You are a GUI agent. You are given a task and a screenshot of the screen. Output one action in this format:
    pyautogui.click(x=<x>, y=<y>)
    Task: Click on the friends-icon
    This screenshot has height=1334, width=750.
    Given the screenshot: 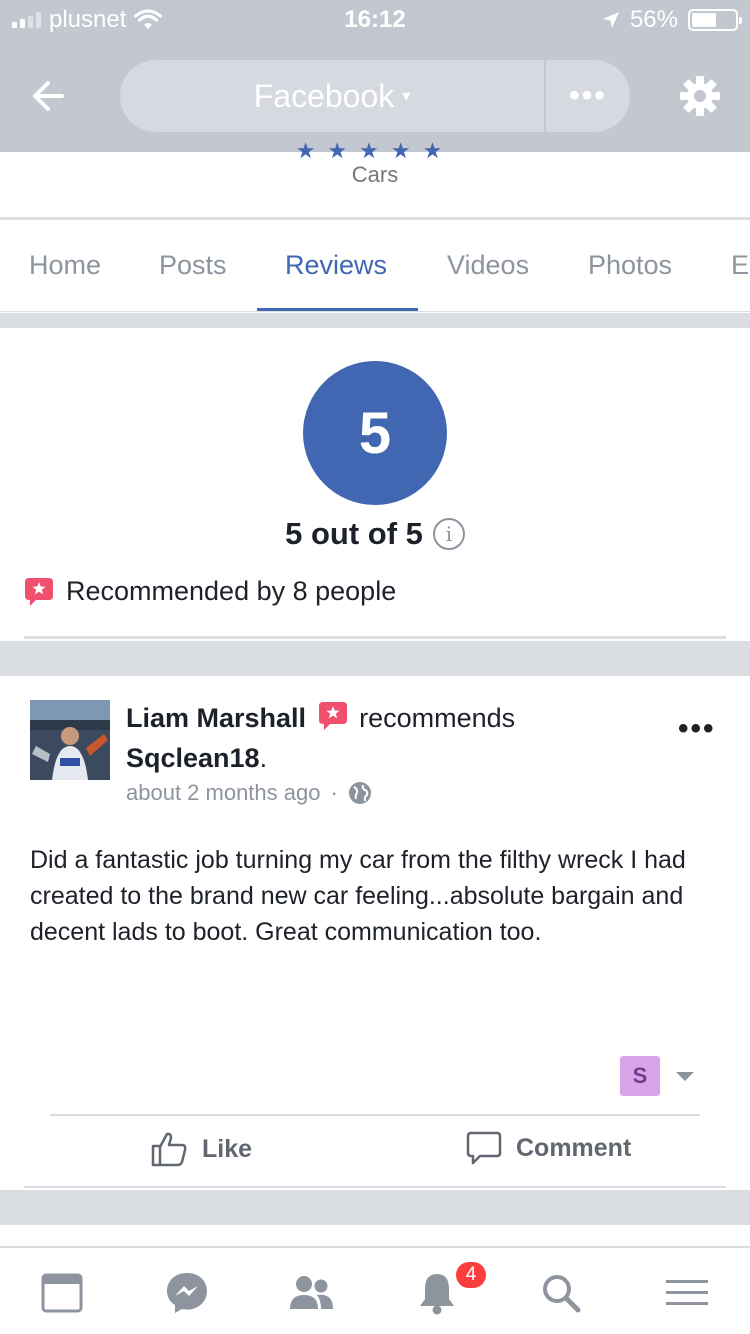 What is the action you would take?
    pyautogui.click(x=311, y=1292)
    